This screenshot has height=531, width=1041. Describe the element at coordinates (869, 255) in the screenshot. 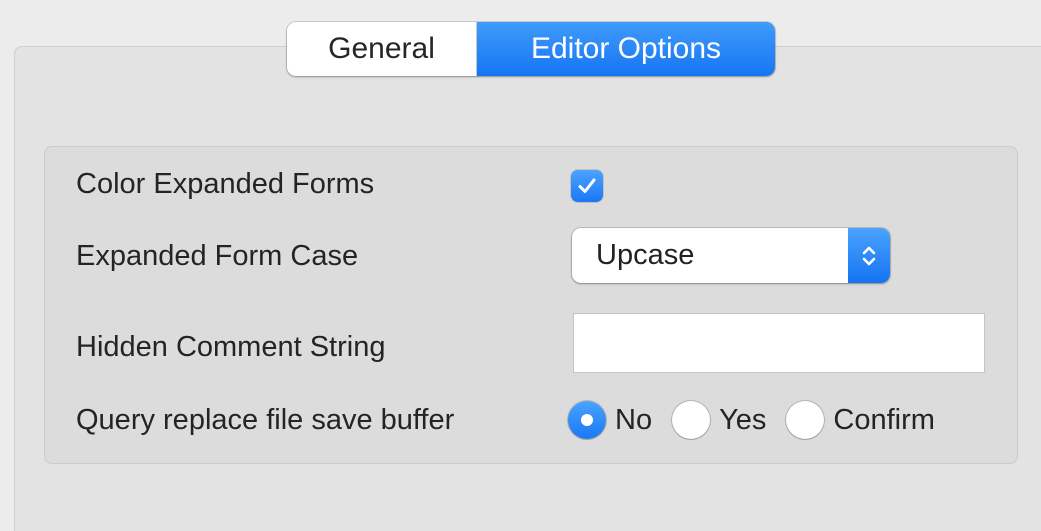

I see `chevron-up-down-icon` at that location.